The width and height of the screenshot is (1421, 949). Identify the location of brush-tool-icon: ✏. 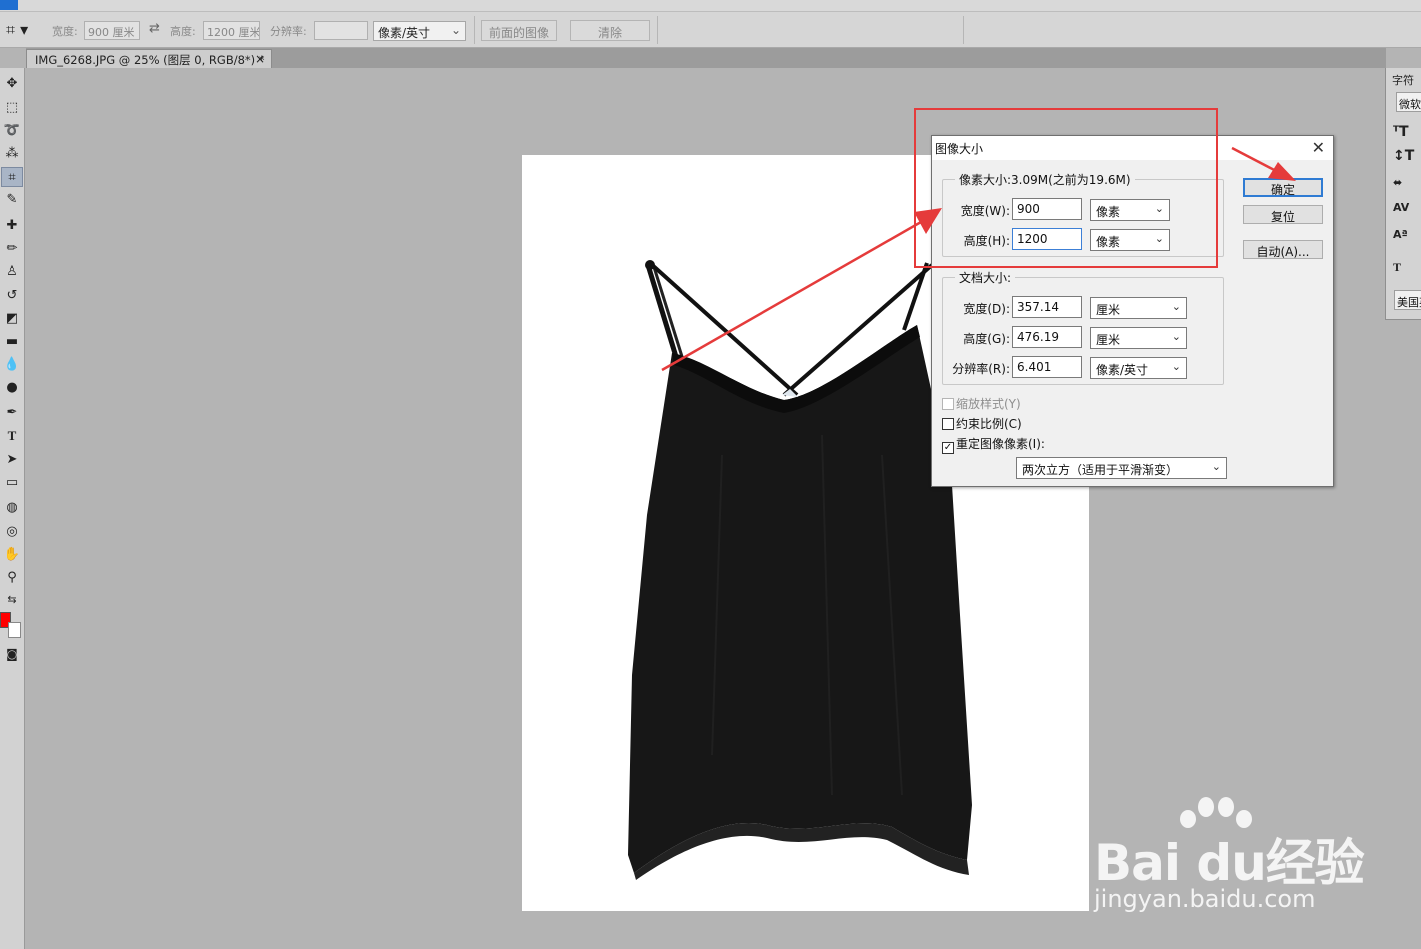
(12, 249).